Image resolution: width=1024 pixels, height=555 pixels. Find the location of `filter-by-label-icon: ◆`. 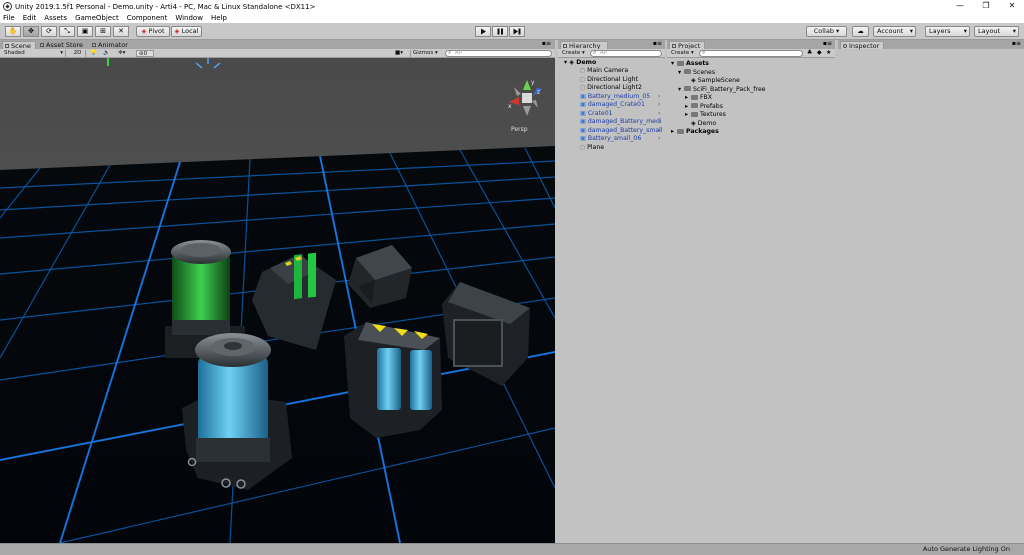

filter-by-label-icon: ◆ is located at coordinates (819, 52).